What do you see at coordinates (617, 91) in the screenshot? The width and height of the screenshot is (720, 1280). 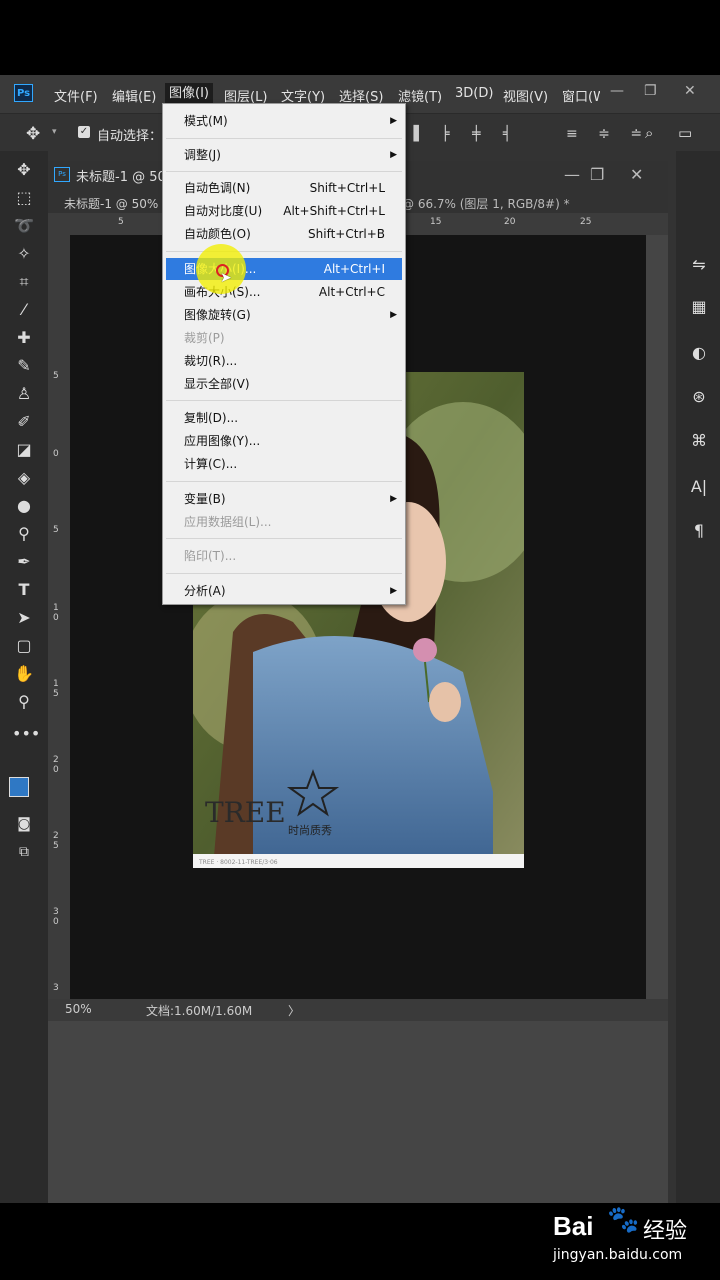 I see `minimize-icon: —` at bounding box center [617, 91].